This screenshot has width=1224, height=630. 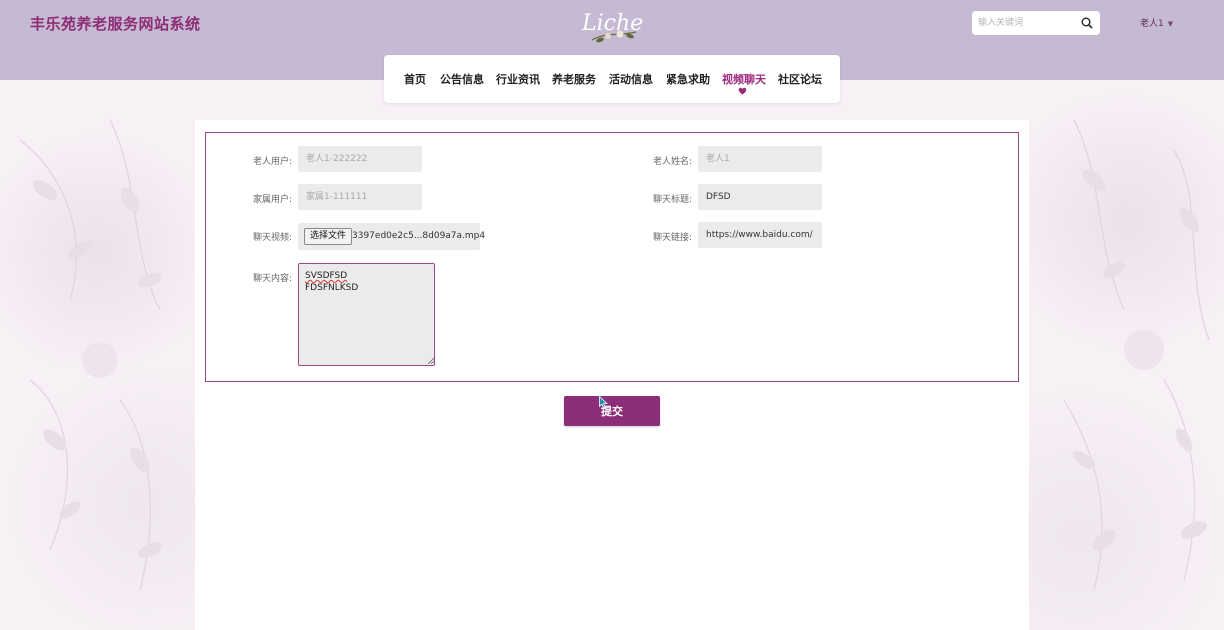 I want to click on elder-user-field, so click(x=360, y=159).